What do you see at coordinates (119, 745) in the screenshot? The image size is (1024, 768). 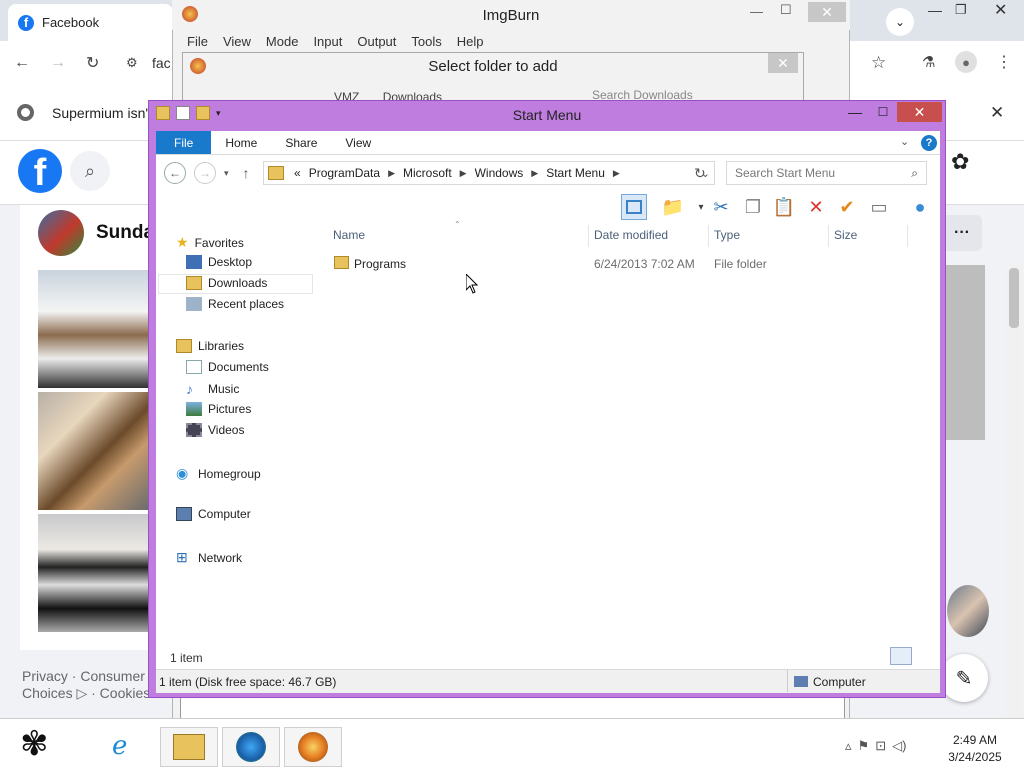 I see `internet-explorer-icon: ℯ` at bounding box center [119, 745].